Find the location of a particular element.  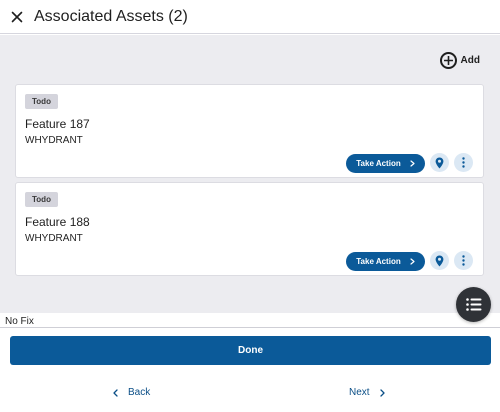

list-icon is located at coordinates (473, 304).